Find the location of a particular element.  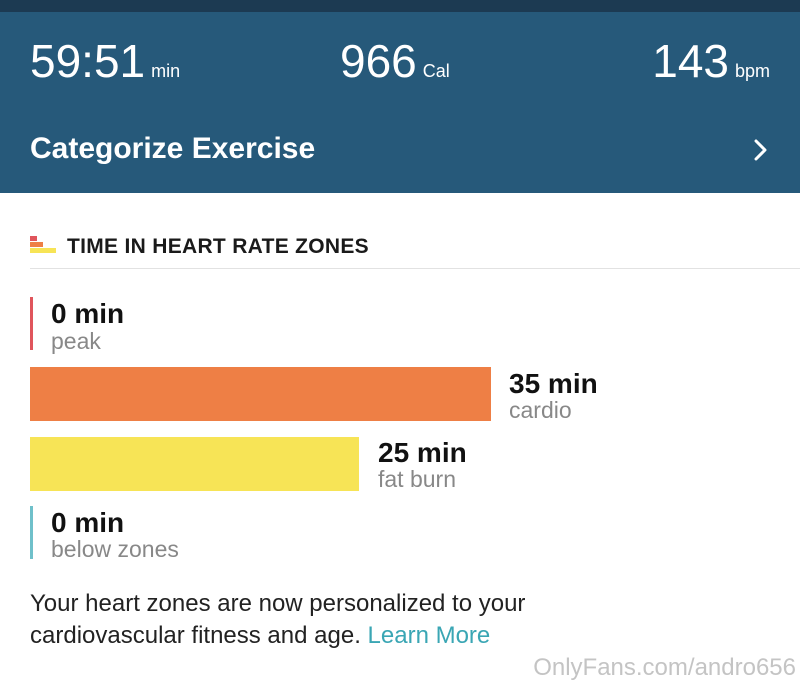

heart-rate-stat: 143 bpm is located at coordinates (711, 61).